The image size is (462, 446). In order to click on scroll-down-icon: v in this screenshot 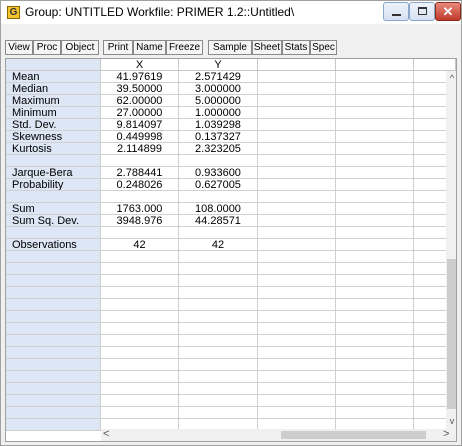, I will do `click(451, 421)`.